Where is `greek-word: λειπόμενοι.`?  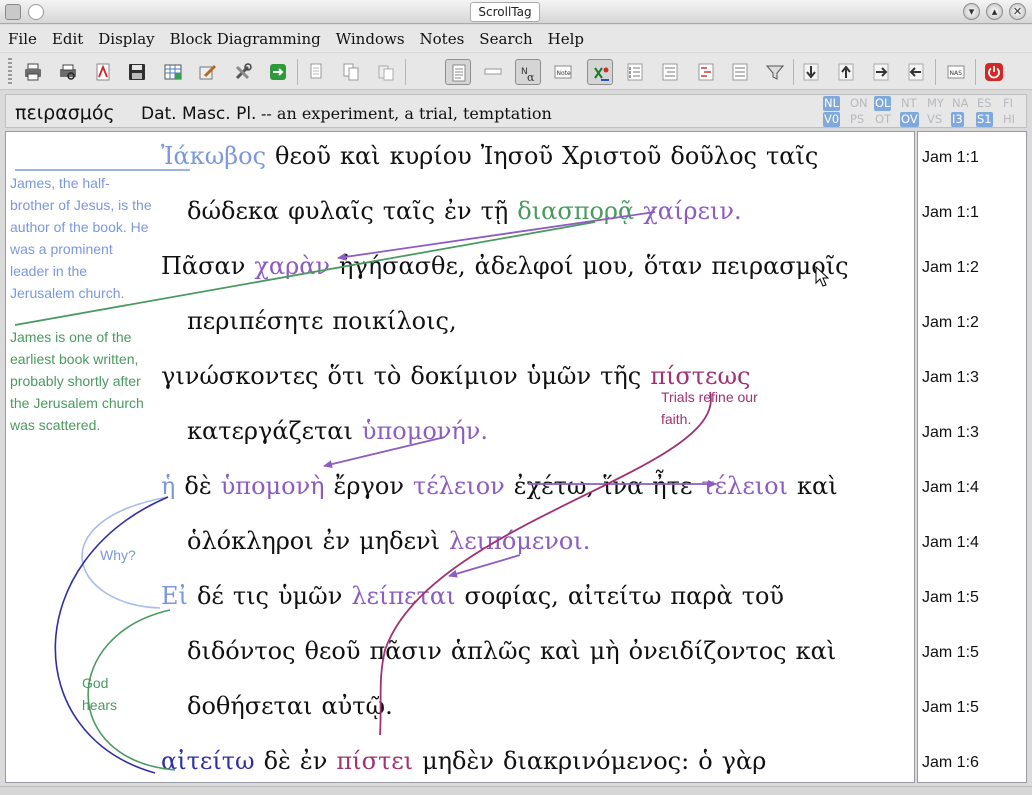 greek-word: λειπόμενοι. is located at coordinates (519, 541).